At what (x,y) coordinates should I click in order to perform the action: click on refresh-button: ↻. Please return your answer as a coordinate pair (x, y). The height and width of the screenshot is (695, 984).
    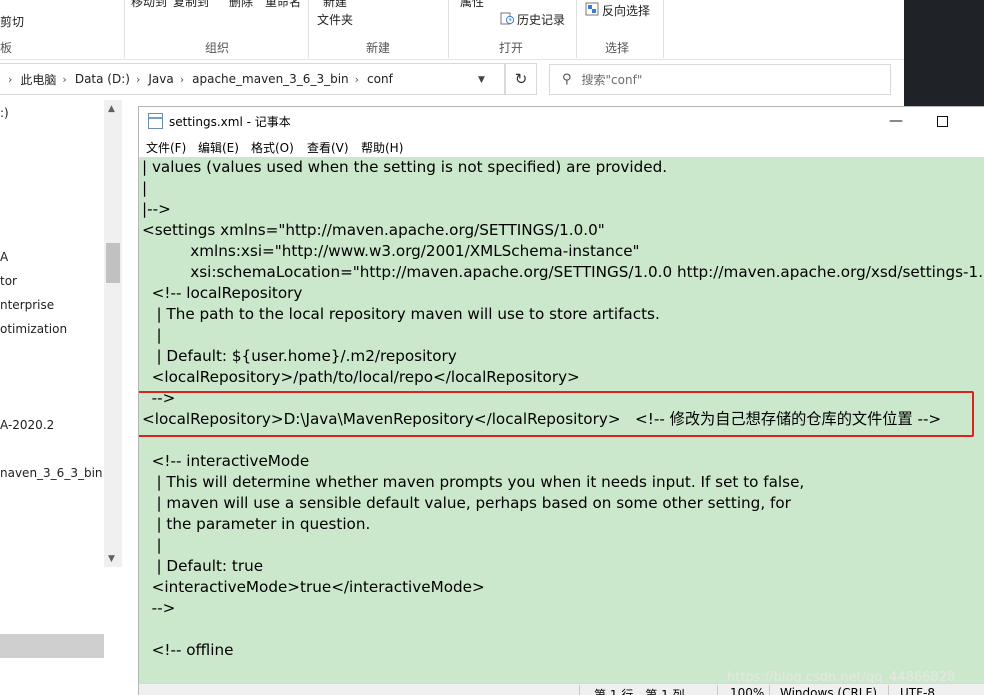
    Looking at the image, I should click on (521, 79).